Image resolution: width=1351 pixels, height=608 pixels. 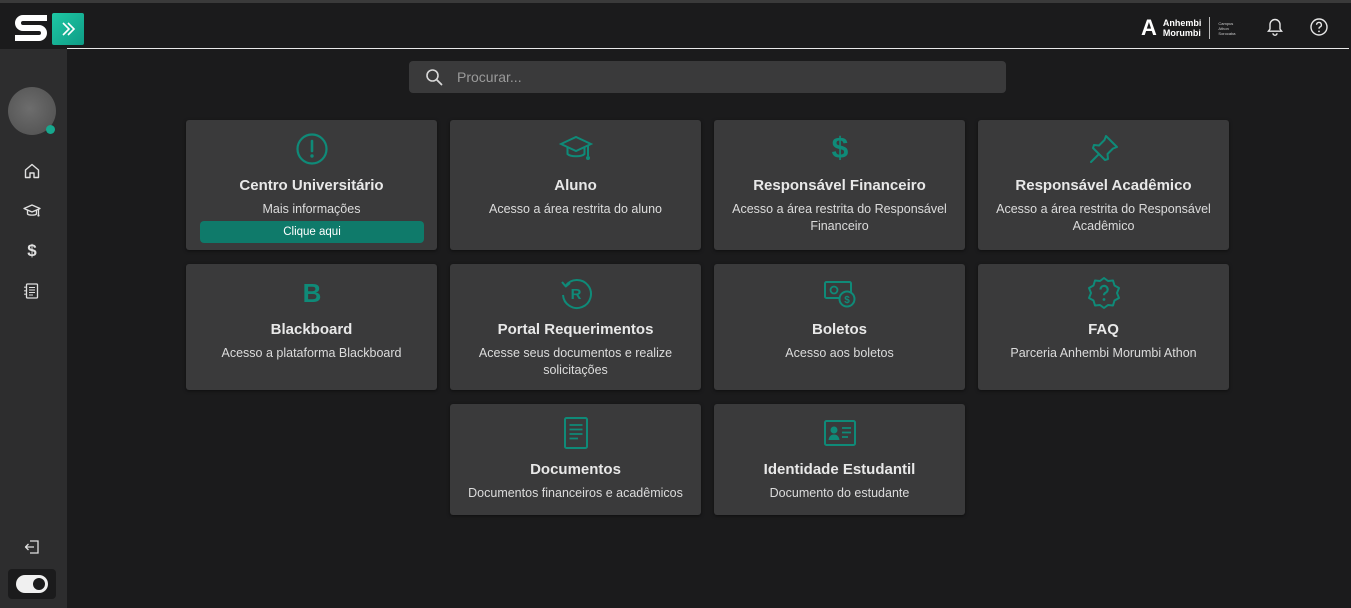 What do you see at coordinates (1149, 27) in the screenshot?
I see `brand-mark: A` at bounding box center [1149, 27].